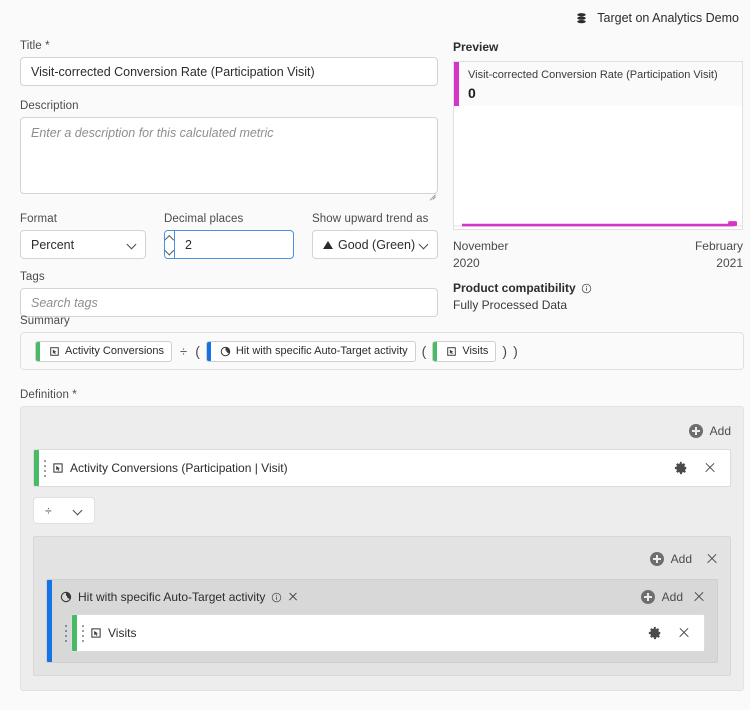  I want to click on title-label: Title *, so click(35, 46).